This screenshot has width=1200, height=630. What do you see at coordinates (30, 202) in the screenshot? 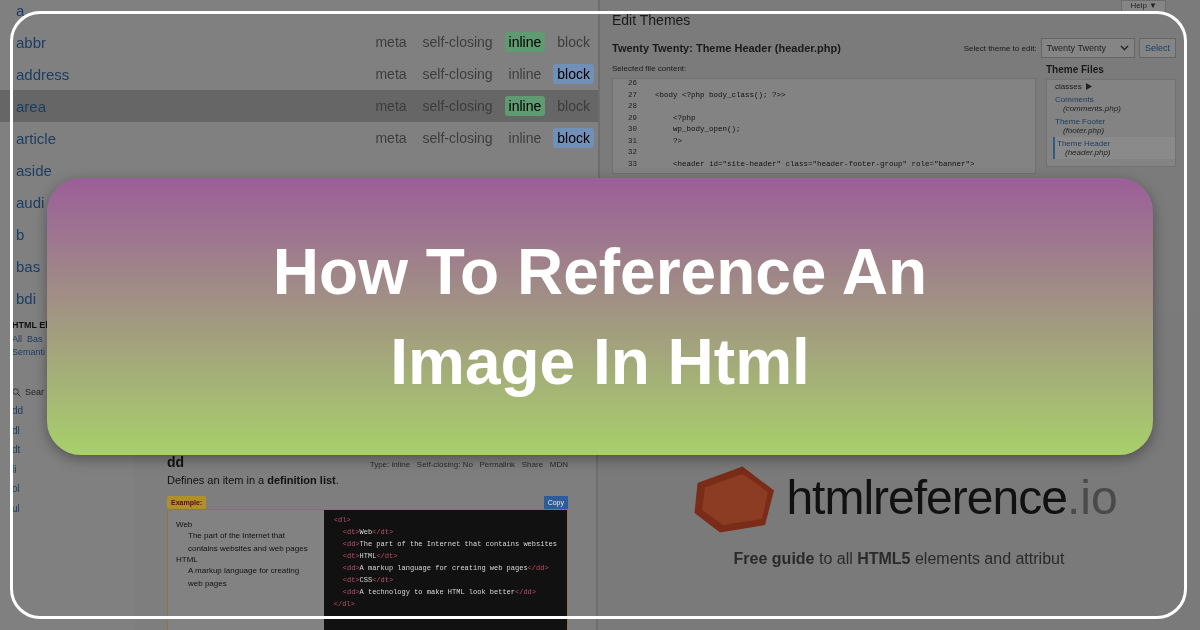
I see `element-name: audi` at bounding box center [30, 202].